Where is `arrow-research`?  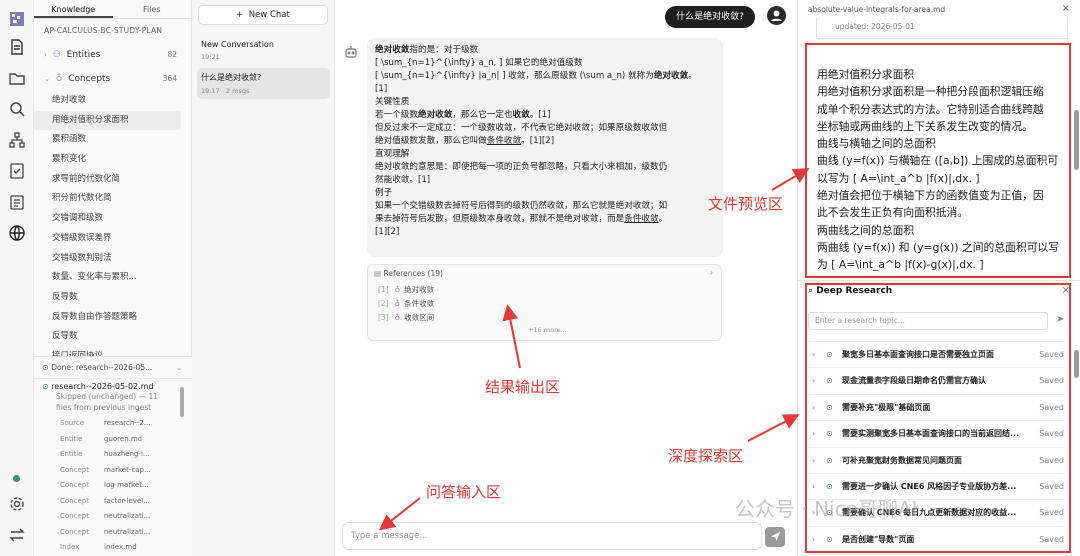
arrow-research is located at coordinates (773, 428).